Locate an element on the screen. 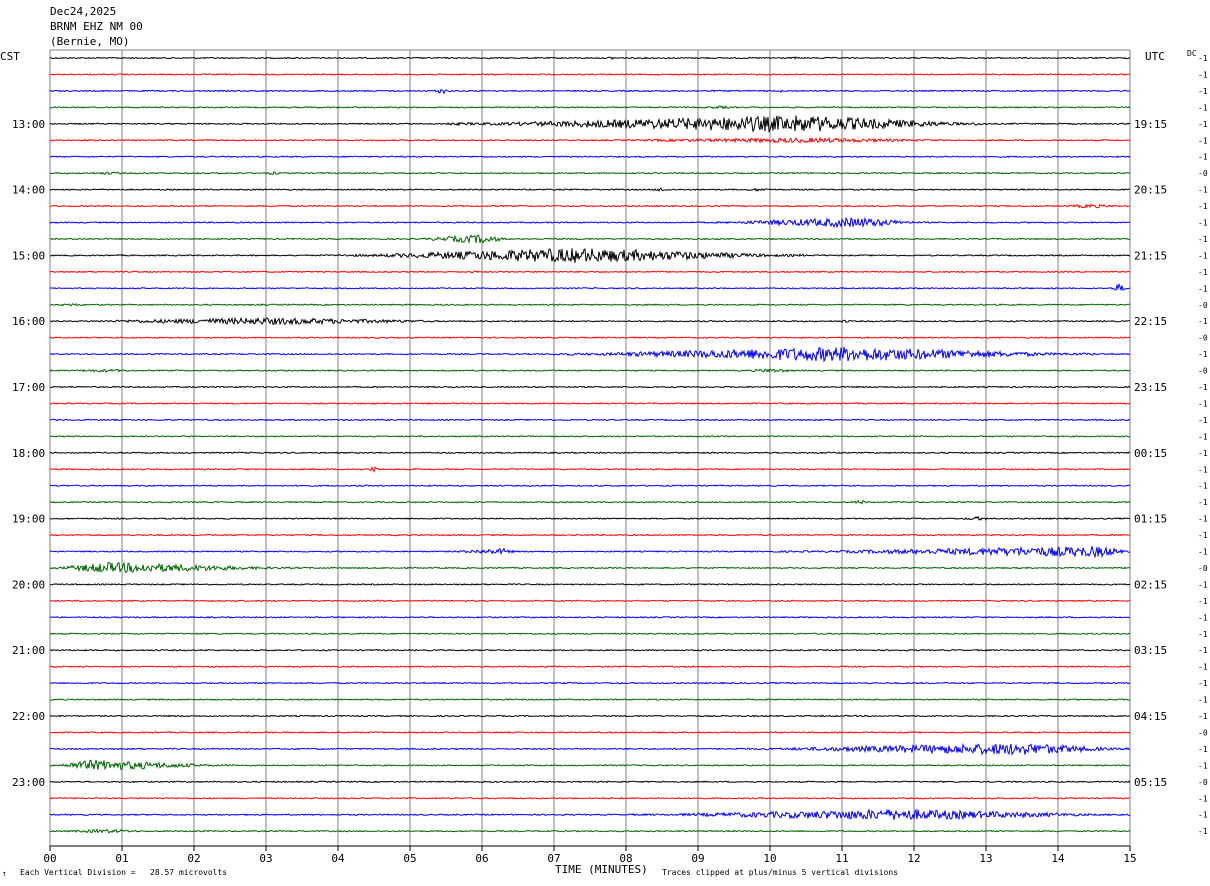  left-hour-label: 16:00 is located at coordinates (28, 321).